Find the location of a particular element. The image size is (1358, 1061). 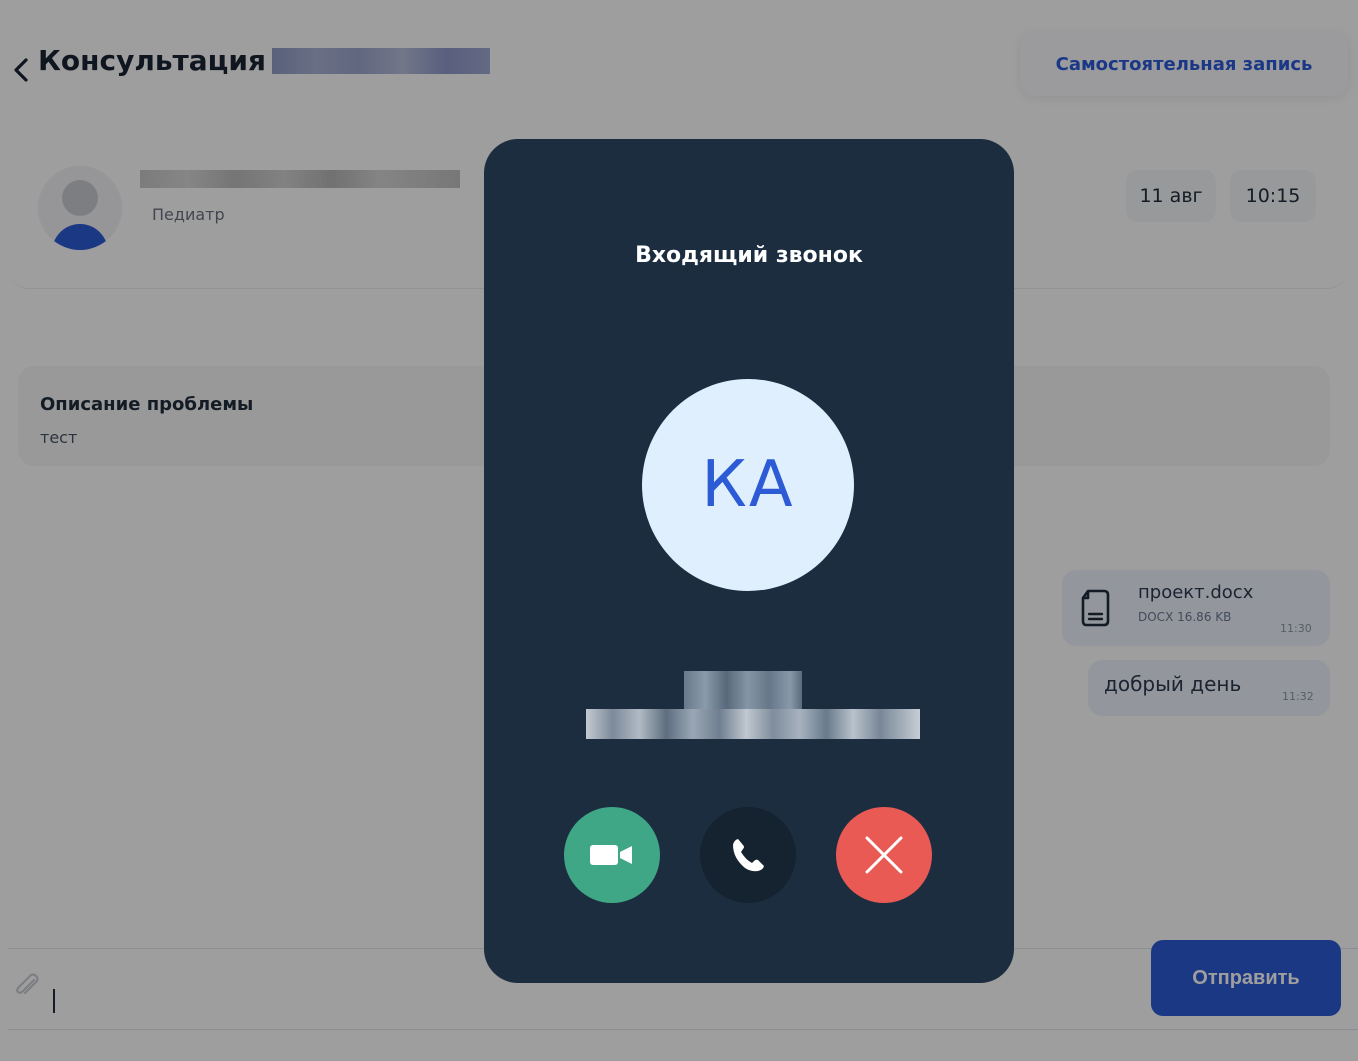

caller-details-redacted is located at coordinates (753, 724).